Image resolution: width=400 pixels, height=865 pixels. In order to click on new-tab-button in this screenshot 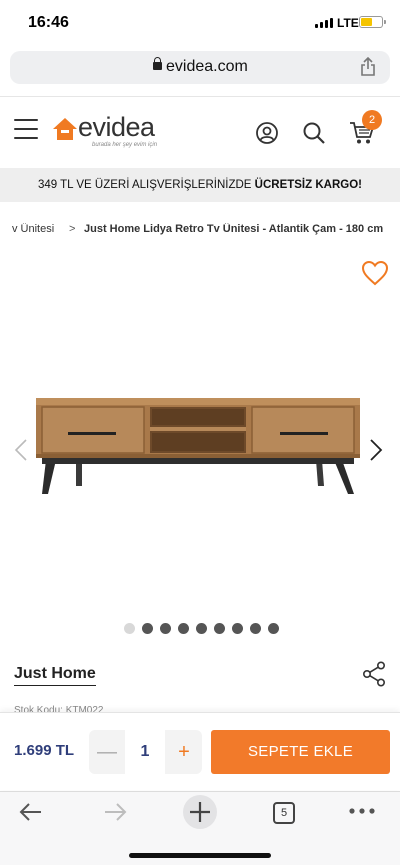, I will do `click(200, 812)`.